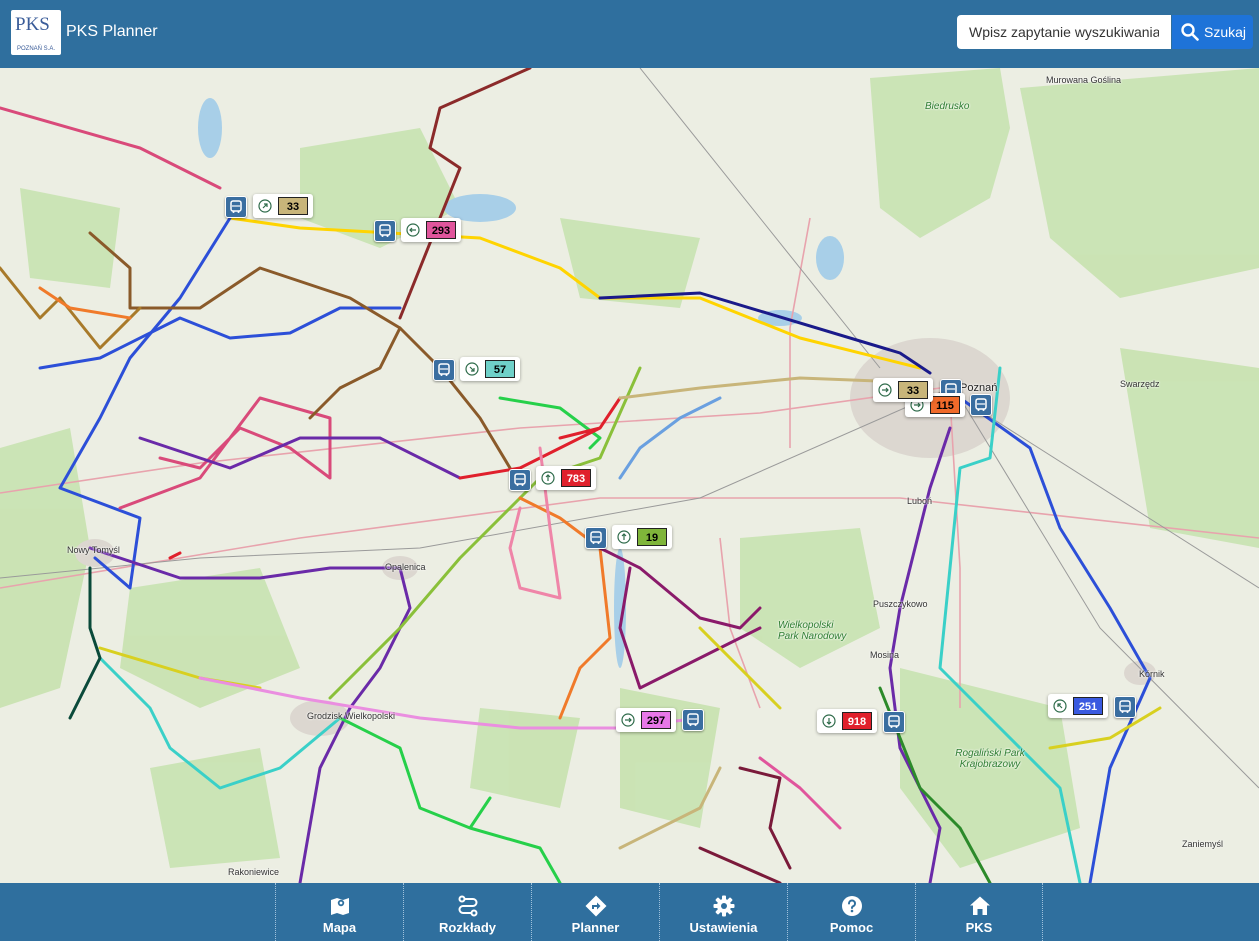 The height and width of the screenshot is (941, 1259). I want to click on nav-planner: Planner, so click(595, 912).